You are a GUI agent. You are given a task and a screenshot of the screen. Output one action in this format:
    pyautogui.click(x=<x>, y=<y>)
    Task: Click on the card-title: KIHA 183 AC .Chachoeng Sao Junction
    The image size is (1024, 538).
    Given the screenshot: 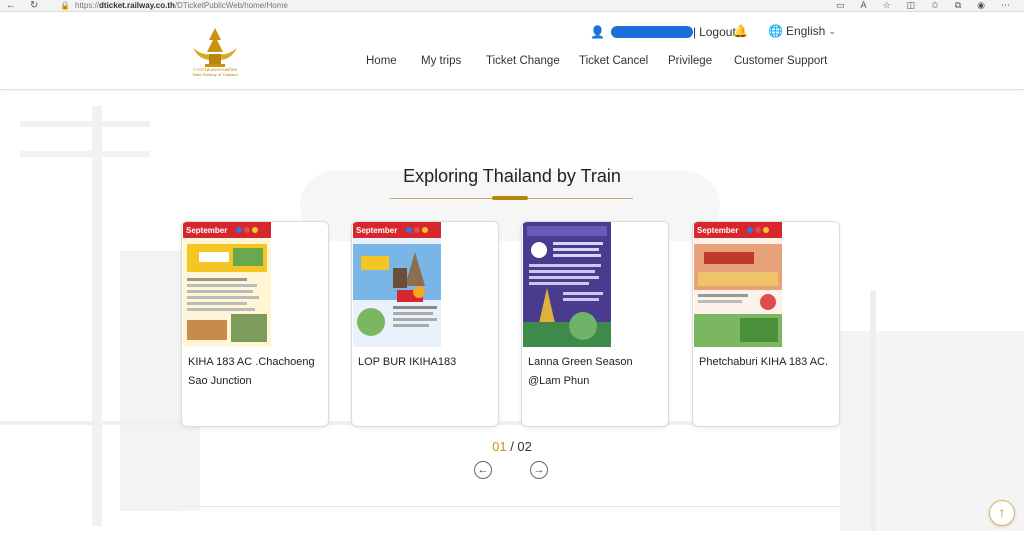 What is the action you would take?
    pyautogui.click(x=257, y=372)
    